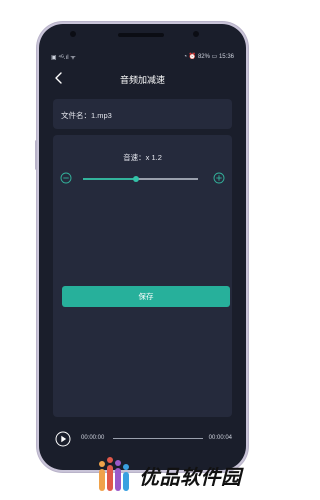 The width and height of the screenshot is (320, 500). What do you see at coordinates (208, 57) in the screenshot?
I see `status-right: ◔ ⏰ 82% ▭ 15:36` at bounding box center [208, 57].